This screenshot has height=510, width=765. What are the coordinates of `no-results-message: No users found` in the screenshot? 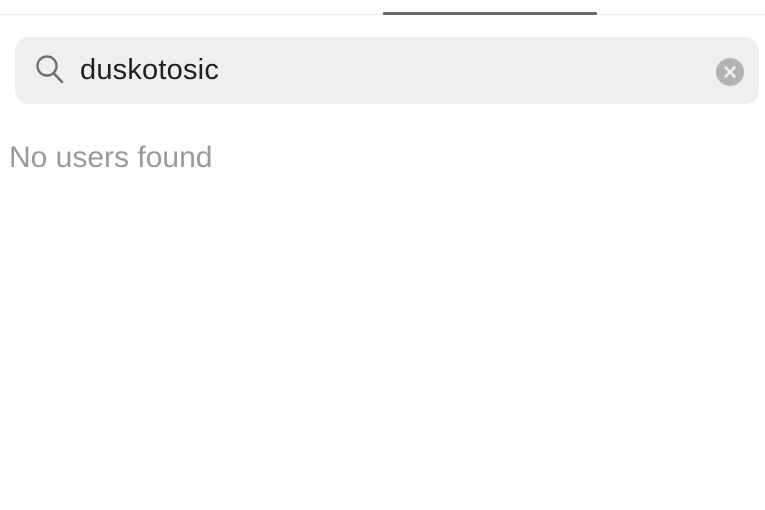 It's located at (111, 157).